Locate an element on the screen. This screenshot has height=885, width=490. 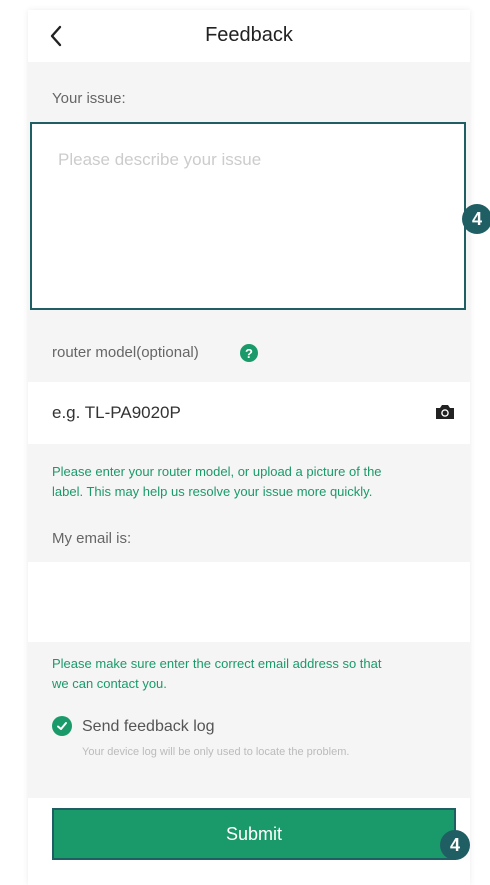
page-title: Feedback is located at coordinates (249, 35).